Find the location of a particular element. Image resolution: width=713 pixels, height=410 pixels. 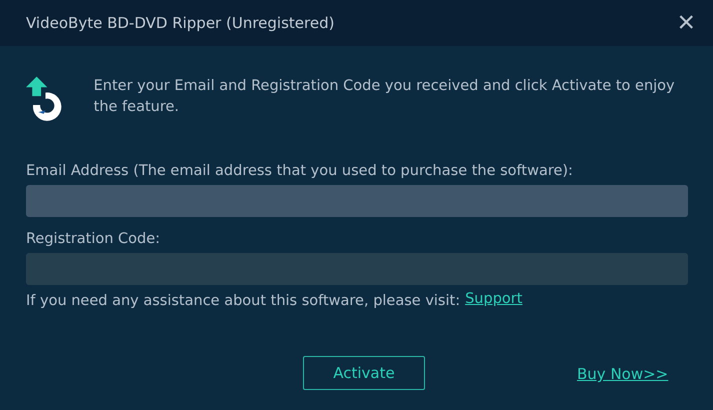

support-link: Support is located at coordinates (493, 301).